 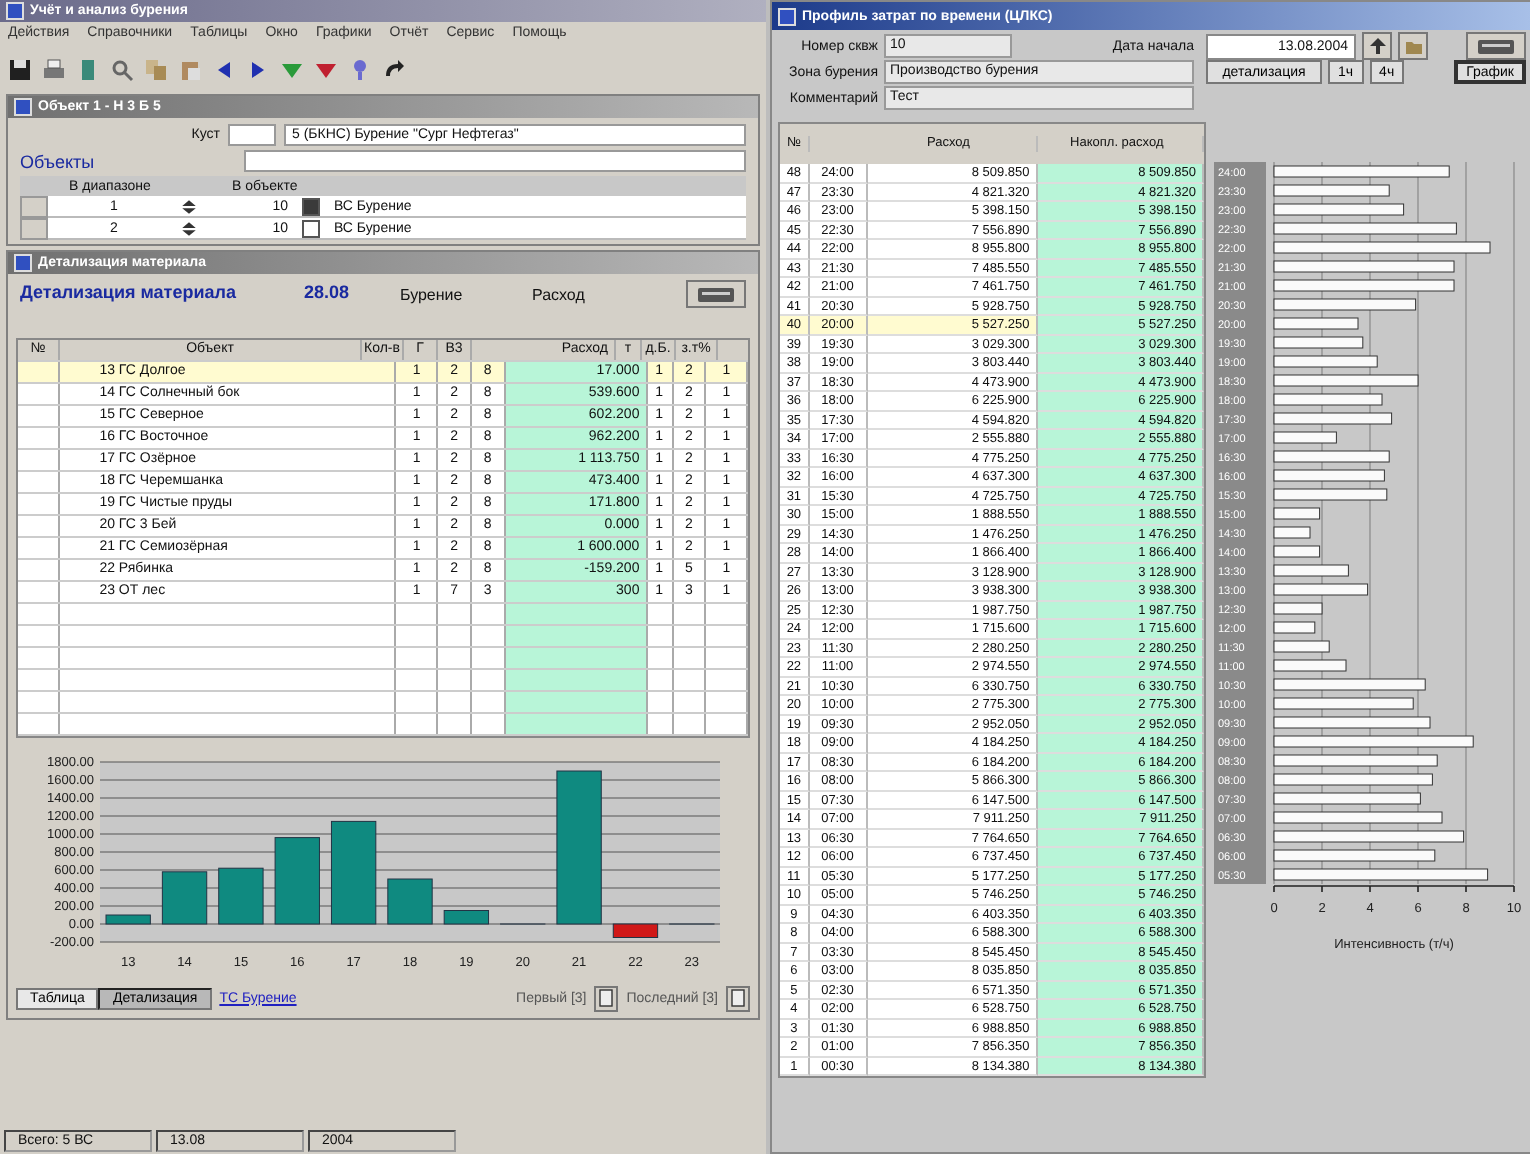 I want to click on first-button, so click(x=606, y=998).